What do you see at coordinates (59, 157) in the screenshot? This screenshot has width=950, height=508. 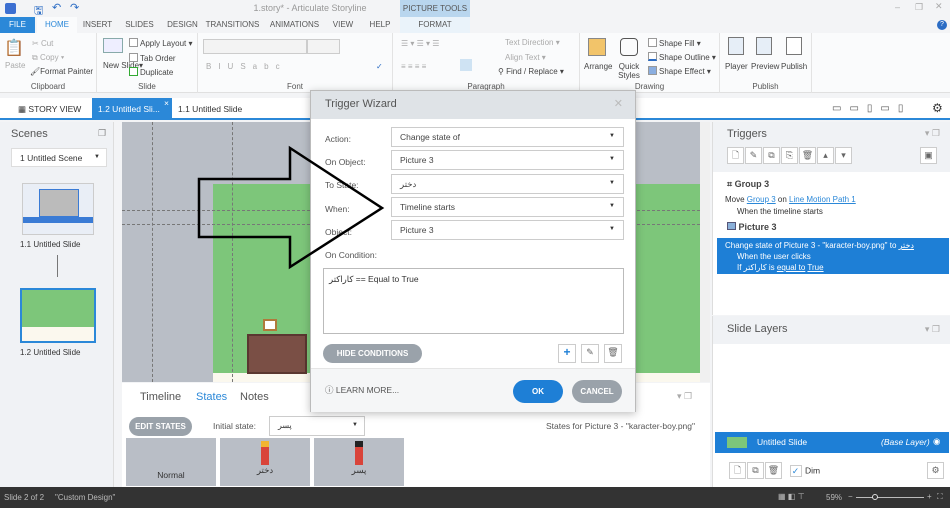 I see `scene-select: 1 Untitled Scene ▼` at bounding box center [59, 157].